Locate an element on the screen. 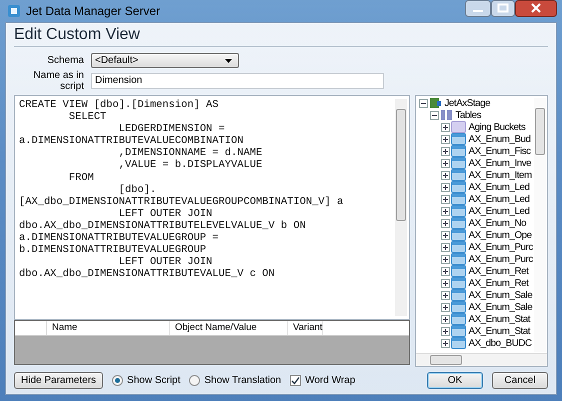 This screenshot has width=562, height=401. tree-item: AX_Enum_Inve is located at coordinates (500, 163).